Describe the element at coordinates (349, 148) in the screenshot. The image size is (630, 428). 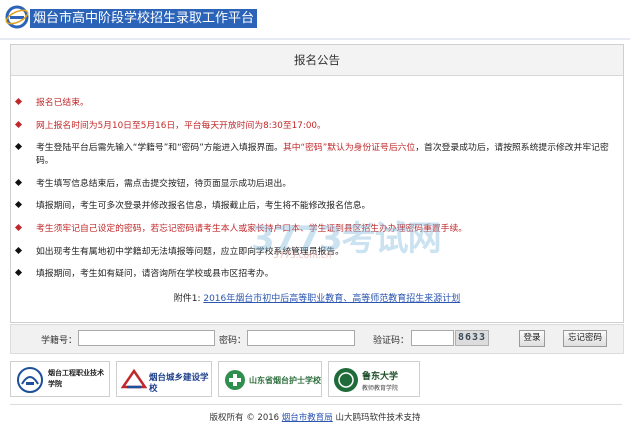
I see `notice-highlight: 其中“密码”默认为身份证号后六位` at that location.